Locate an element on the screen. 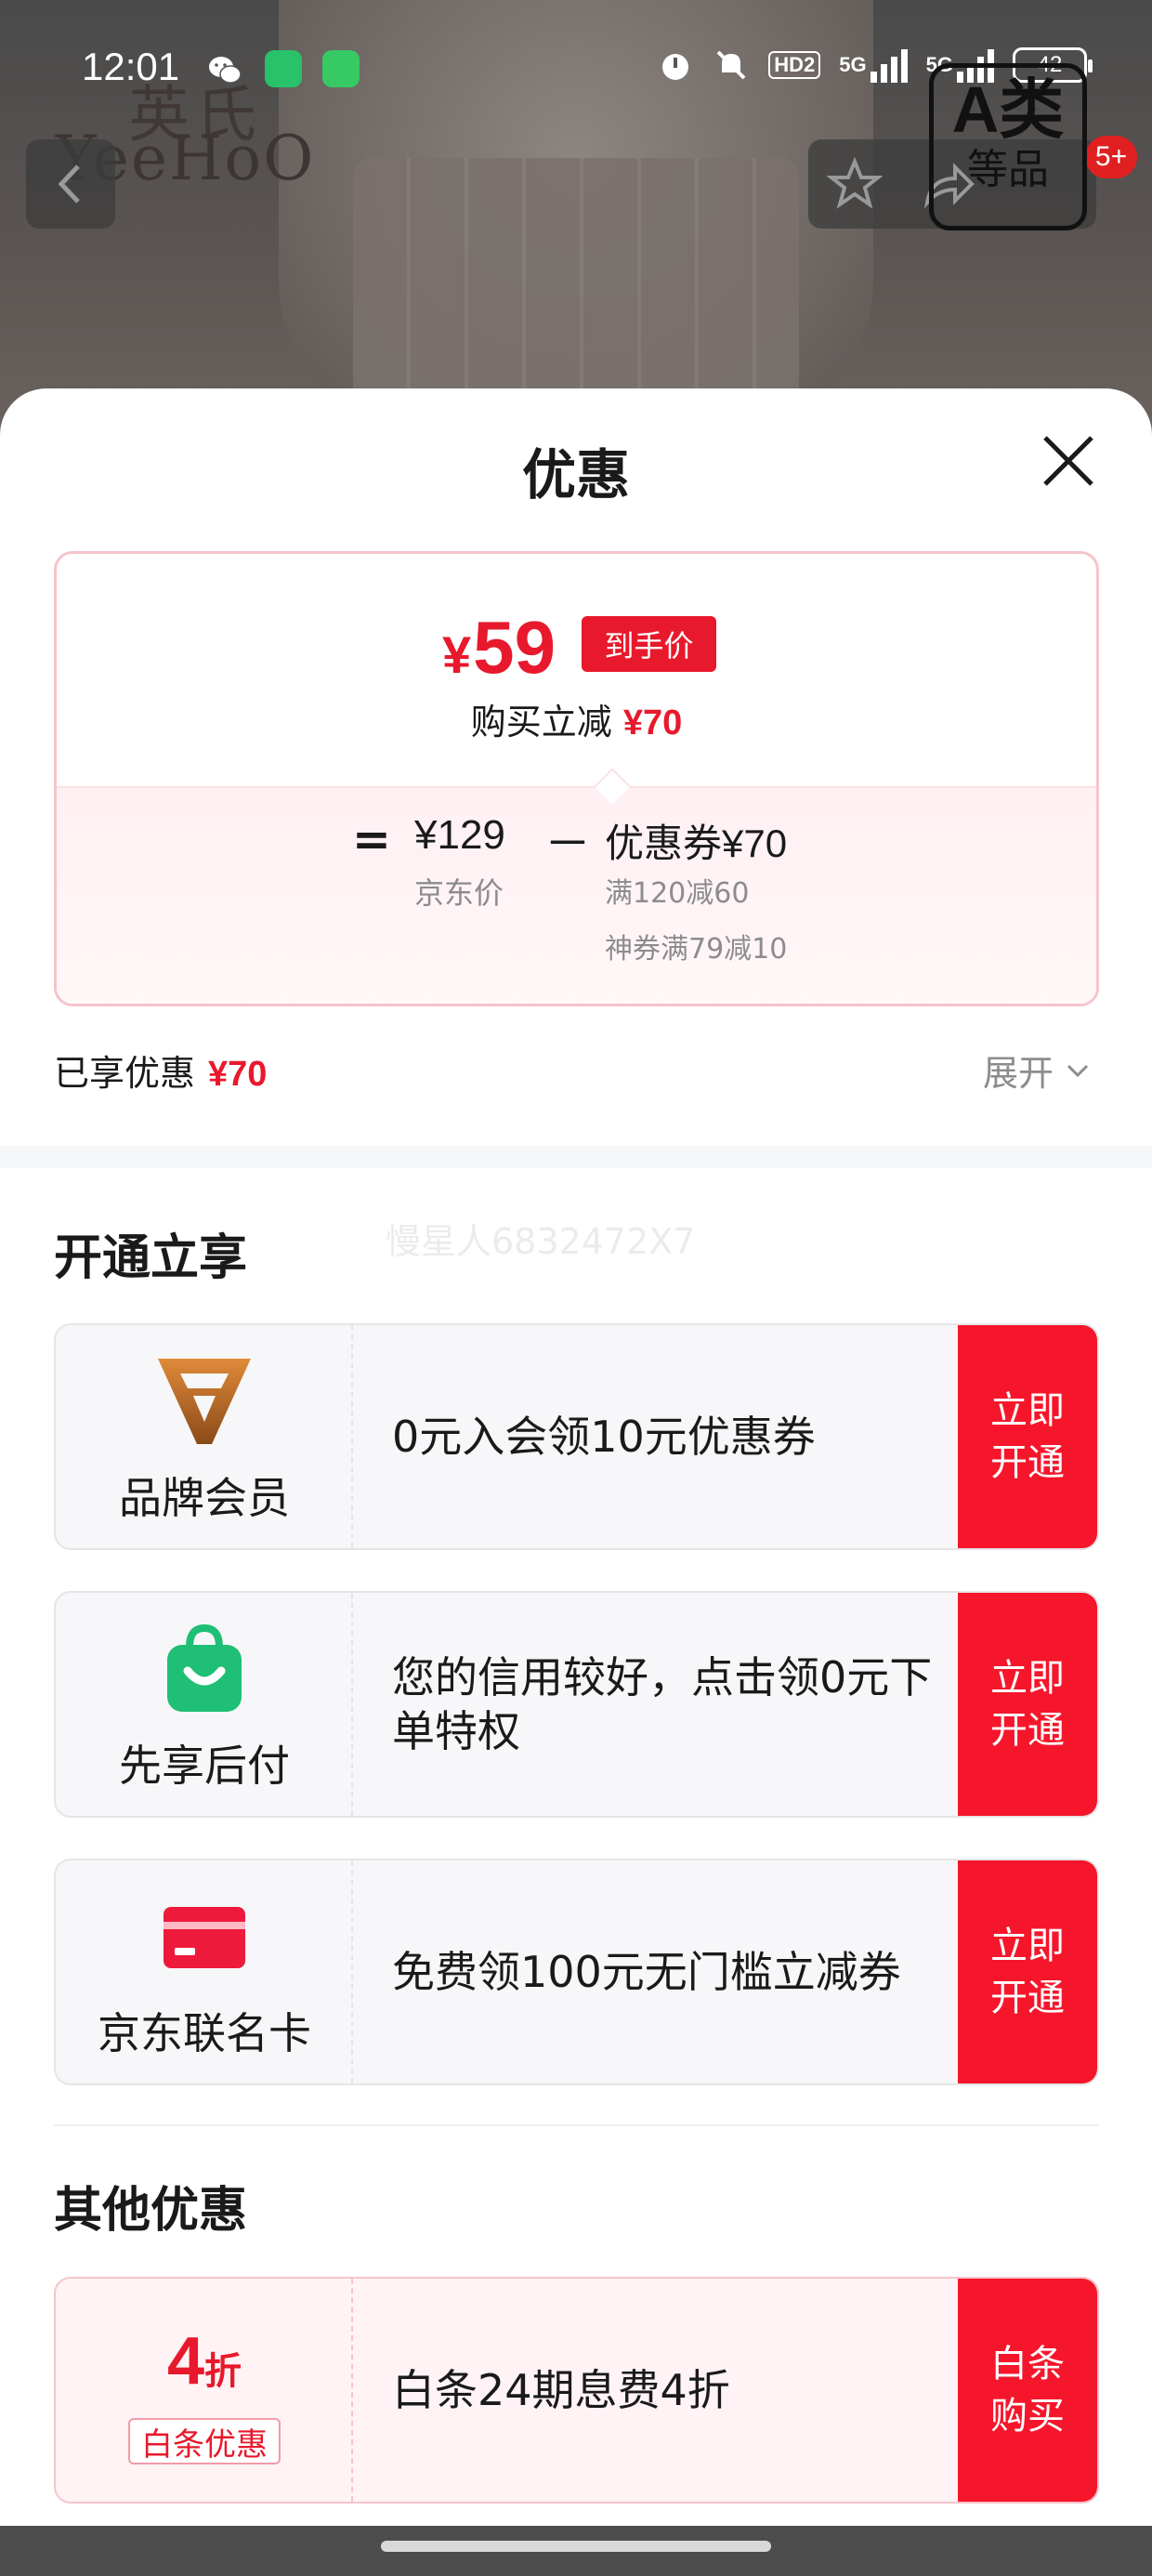 This screenshot has width=1152, height=2576. jd-price: ¥129 is located at coordinates (459, 835).